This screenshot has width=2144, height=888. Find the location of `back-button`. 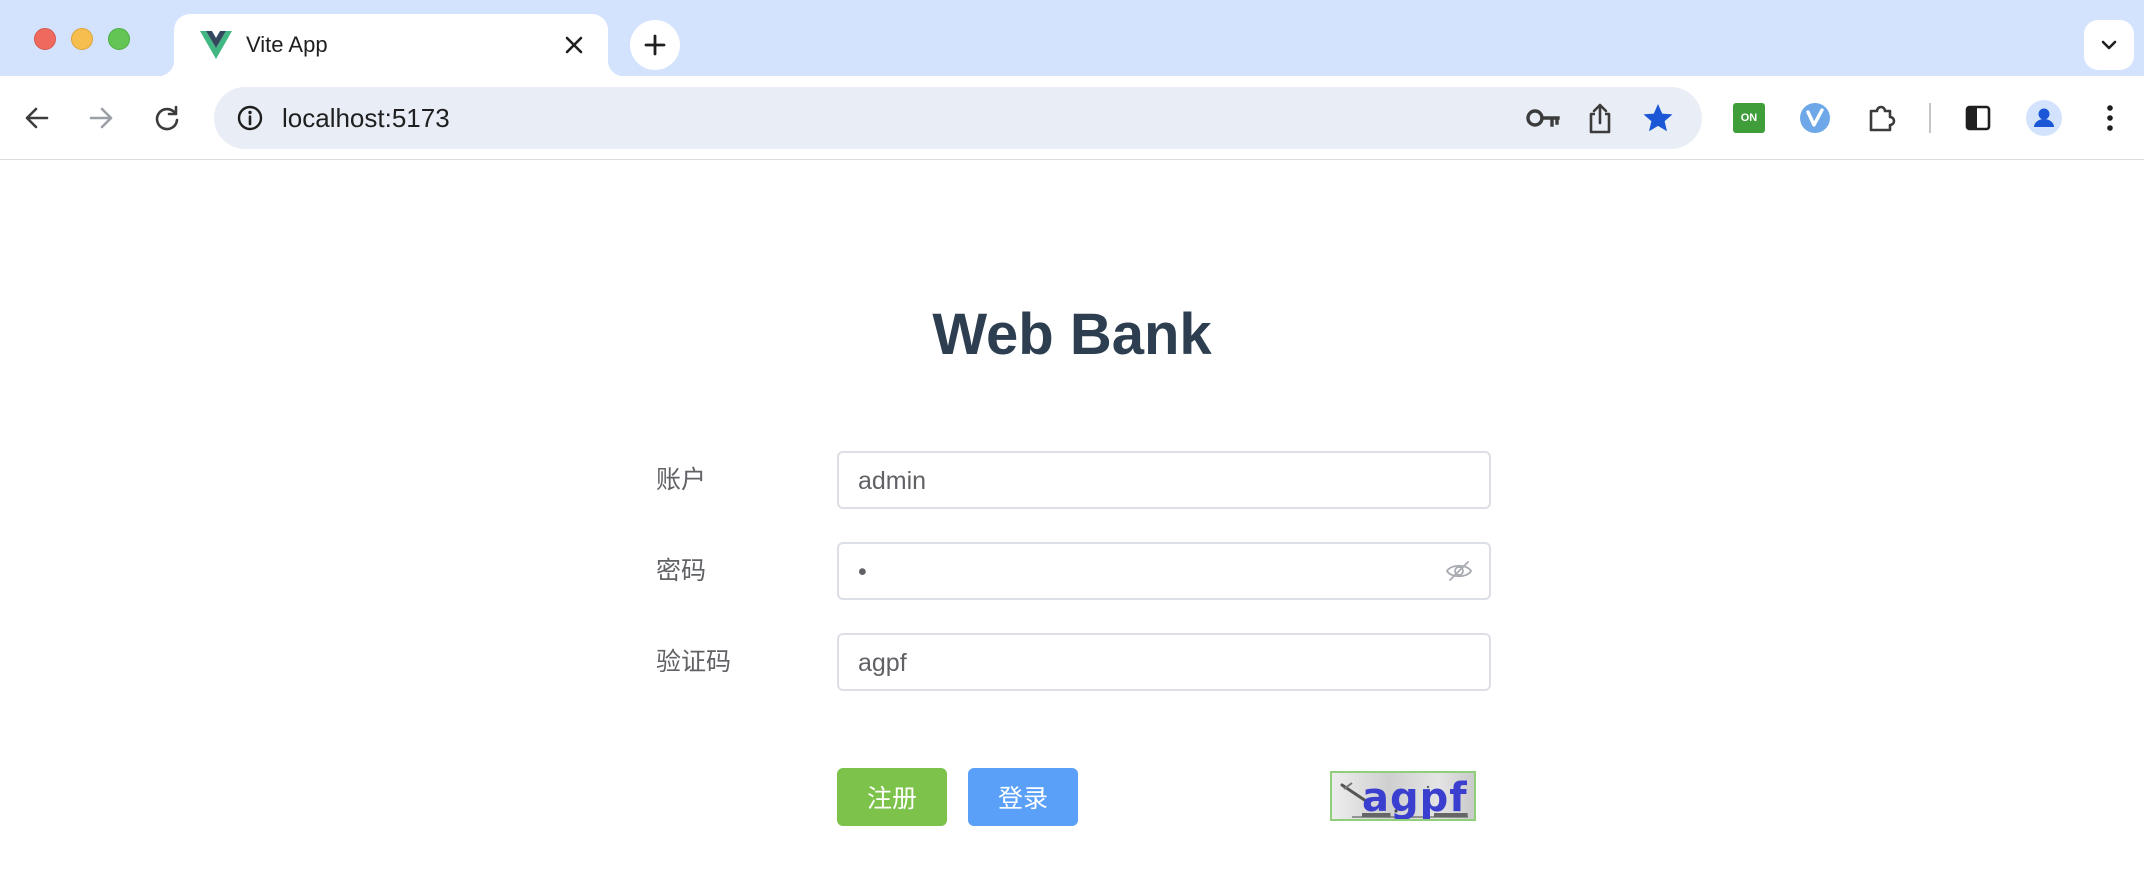

back-button is located at coordinates (37, 118).